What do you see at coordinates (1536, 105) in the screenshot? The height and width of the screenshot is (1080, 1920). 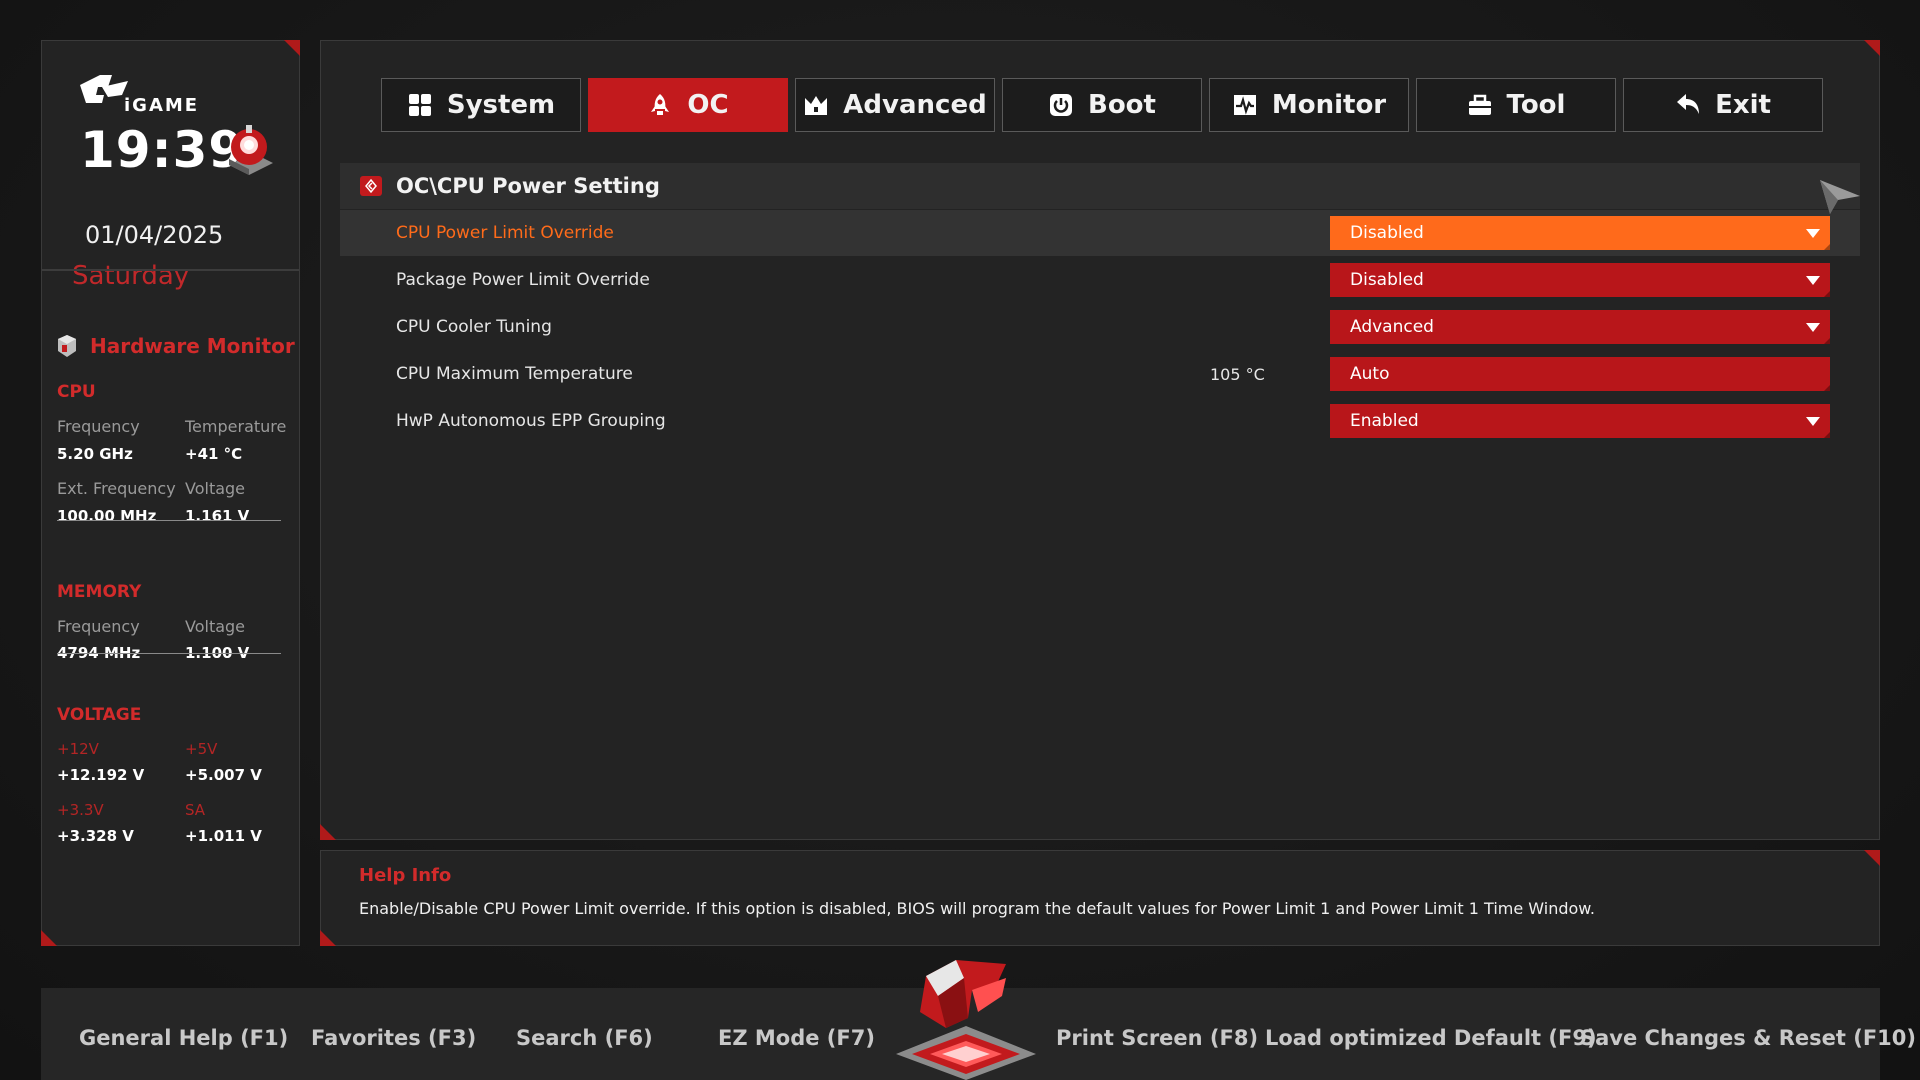 I see `tab-label: Tool` at bounding box center [1536, 105].